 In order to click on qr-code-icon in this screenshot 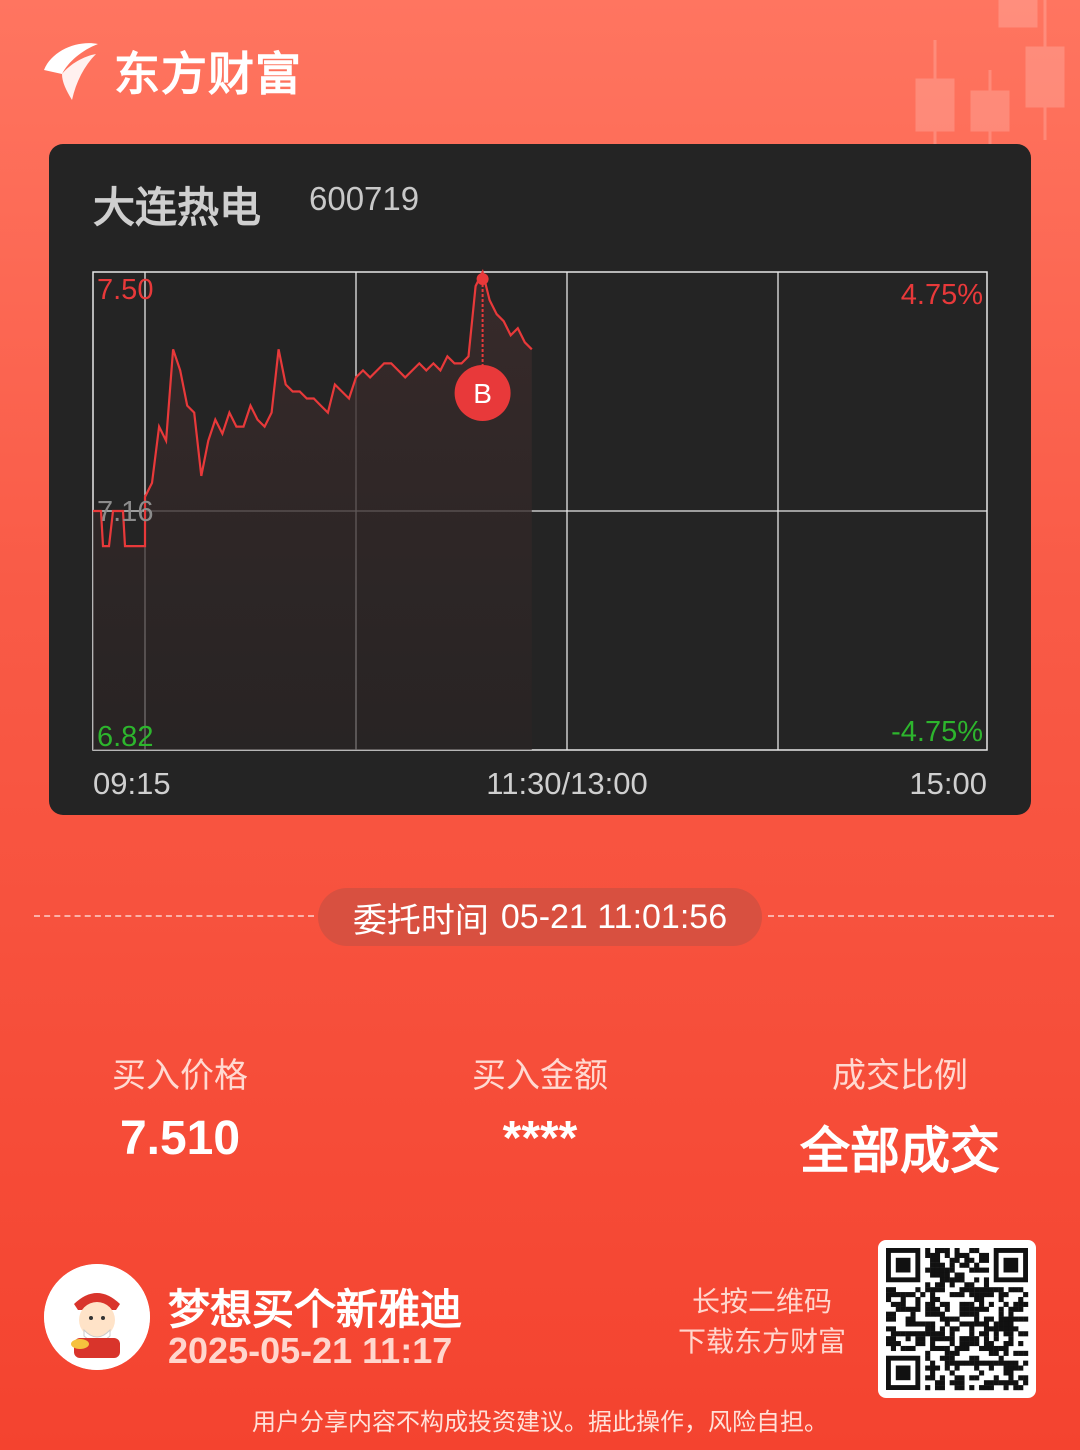, I will do `click(957, 1319)`.